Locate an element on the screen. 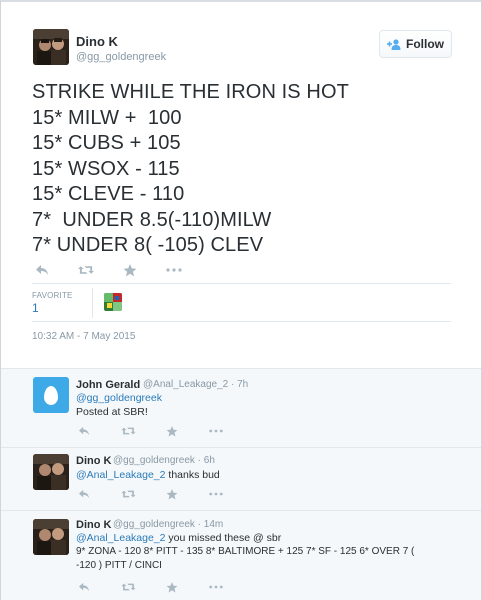 Image resolution: width=482 pixels, height=600 pixels. reply-text: @Anal_Leakage_2 thanks bud is located at coordinates (148, 475).